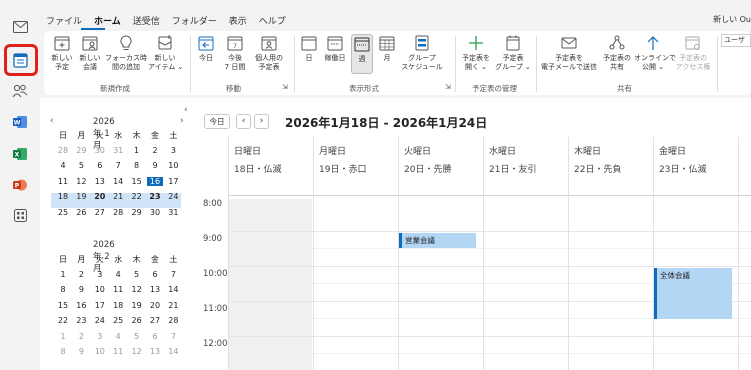  Describe the element at coordinates (238, 21) in the screenshot. I see `menu-view: 表示` at that location.